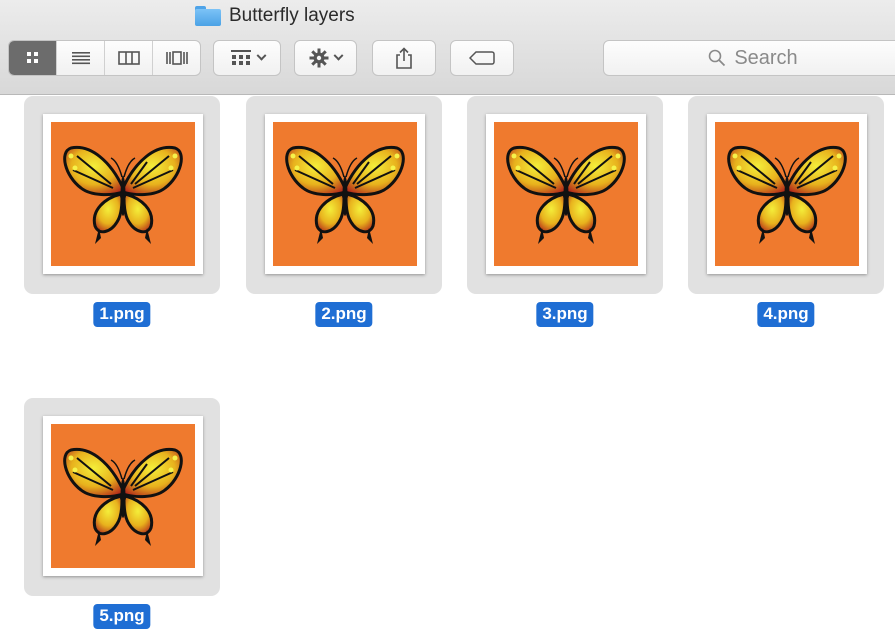  What do you see at coordinates (447, 58) in the screenshot?
I see `toolbar: Search` at bounding box center [447, 58].